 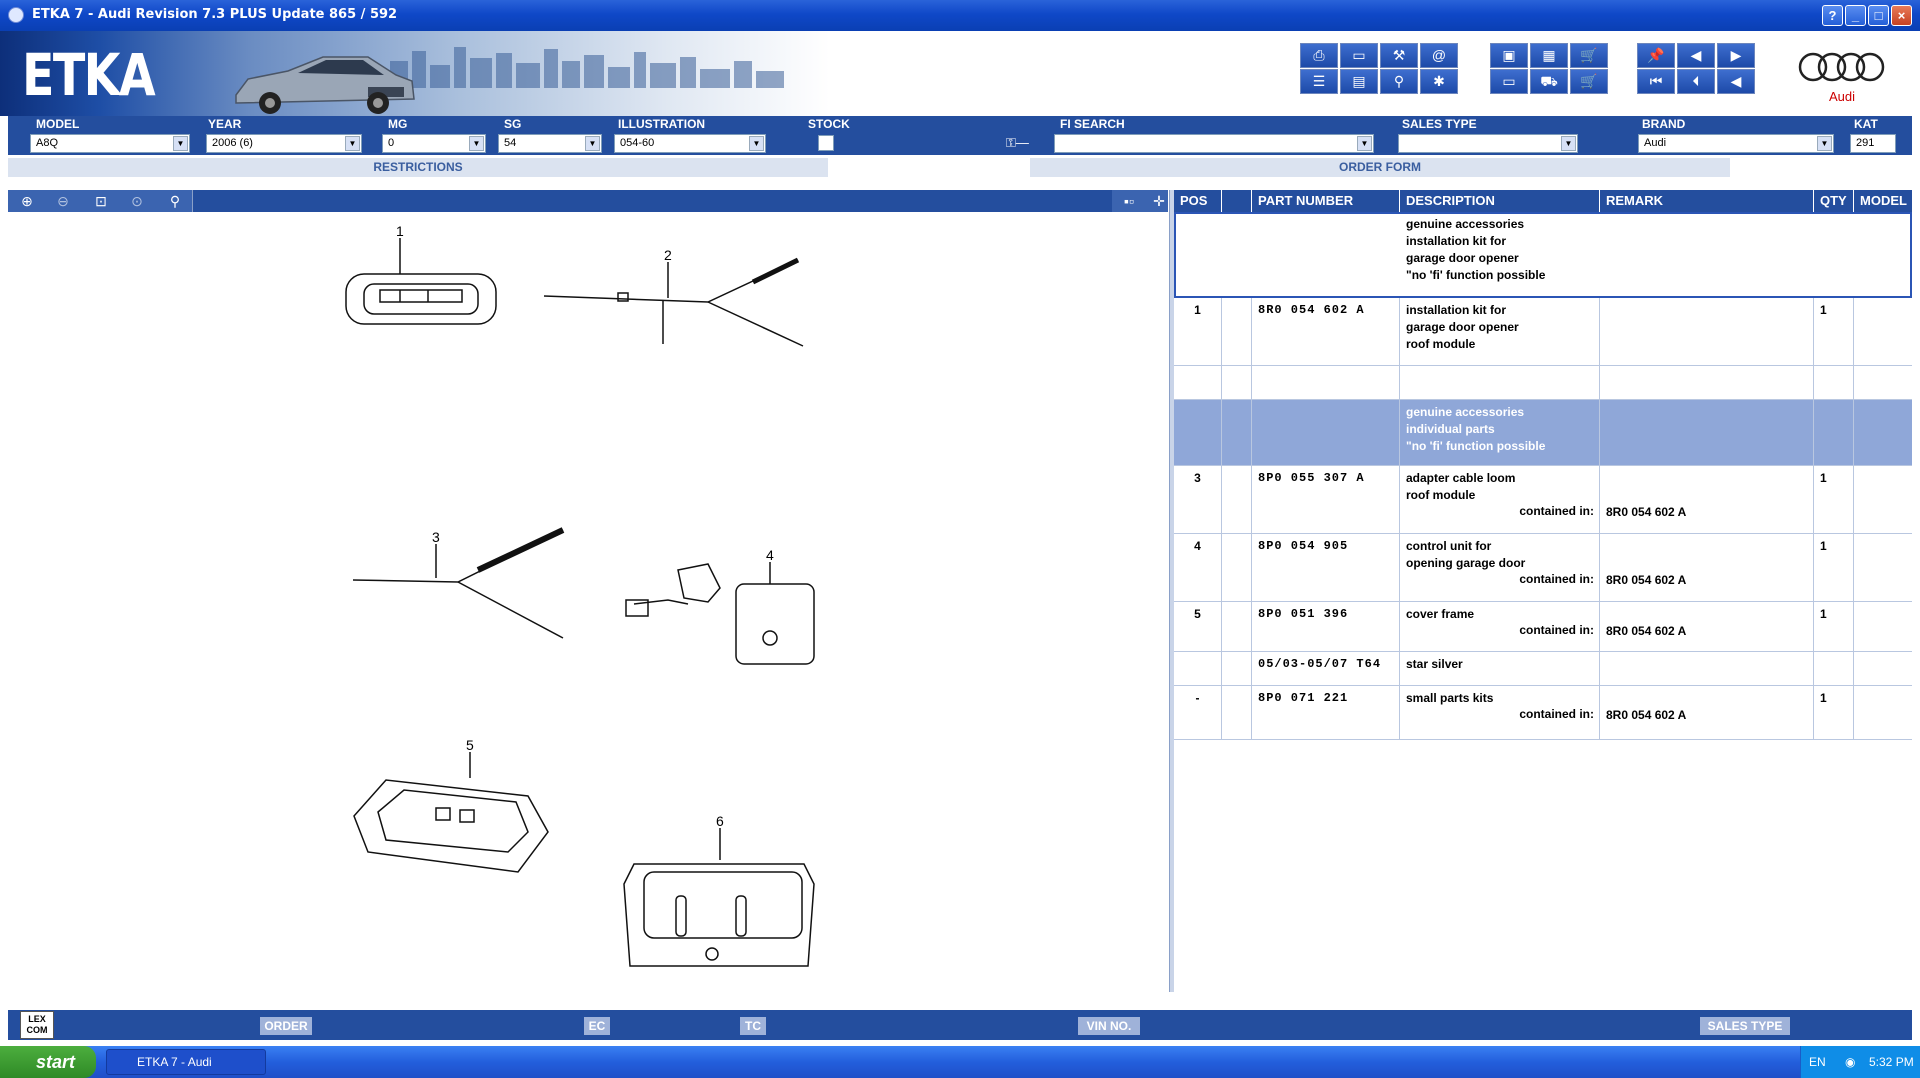 What do you see at coordinates (284, 143) in the screenshot?
I see `year-select: 2006 (6) ▼` at bounding box center [284, 143].